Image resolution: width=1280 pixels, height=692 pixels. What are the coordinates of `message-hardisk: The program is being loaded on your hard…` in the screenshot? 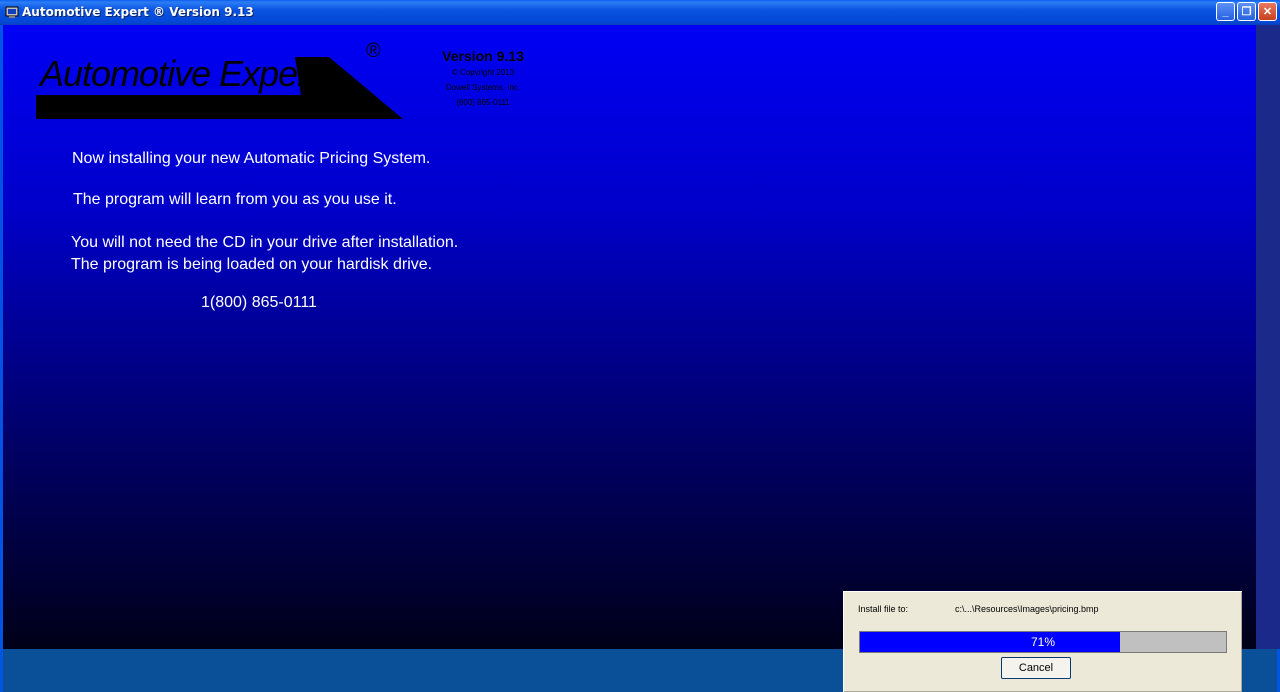 It's located at (252, 264).